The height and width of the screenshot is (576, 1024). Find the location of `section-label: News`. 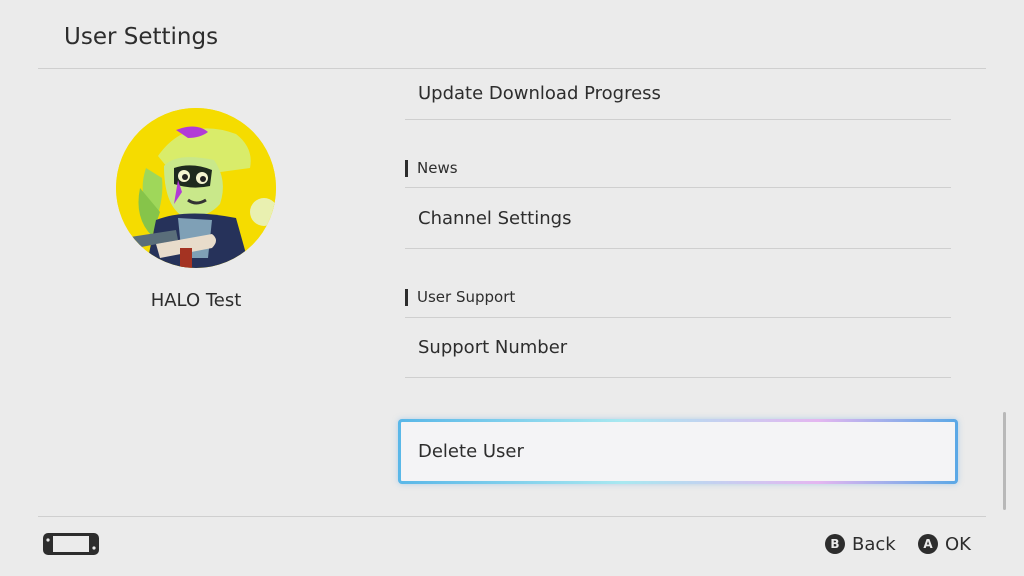

section-label: News is located at coordinates (437, 168).